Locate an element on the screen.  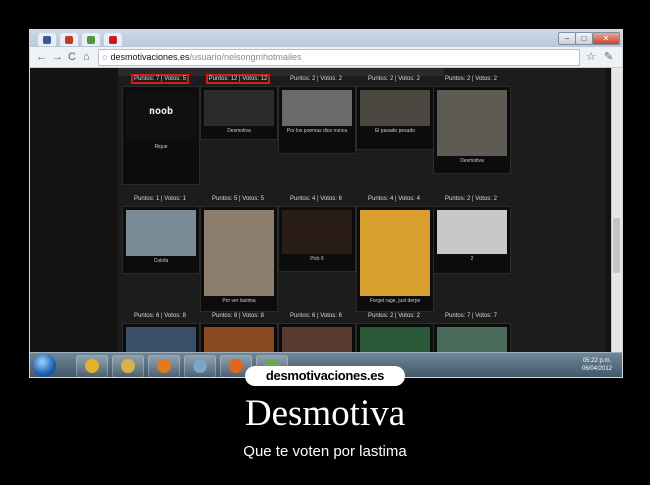
motivator-card: Colofa is located at coordinates (161, 240).